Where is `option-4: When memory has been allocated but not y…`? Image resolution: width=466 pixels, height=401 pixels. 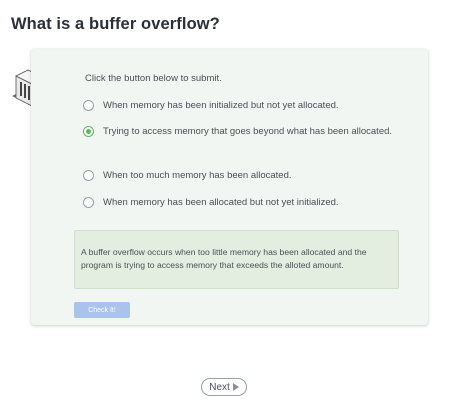 option-4: When memory has been allocated but not y… is located at coordinates (238, 203).